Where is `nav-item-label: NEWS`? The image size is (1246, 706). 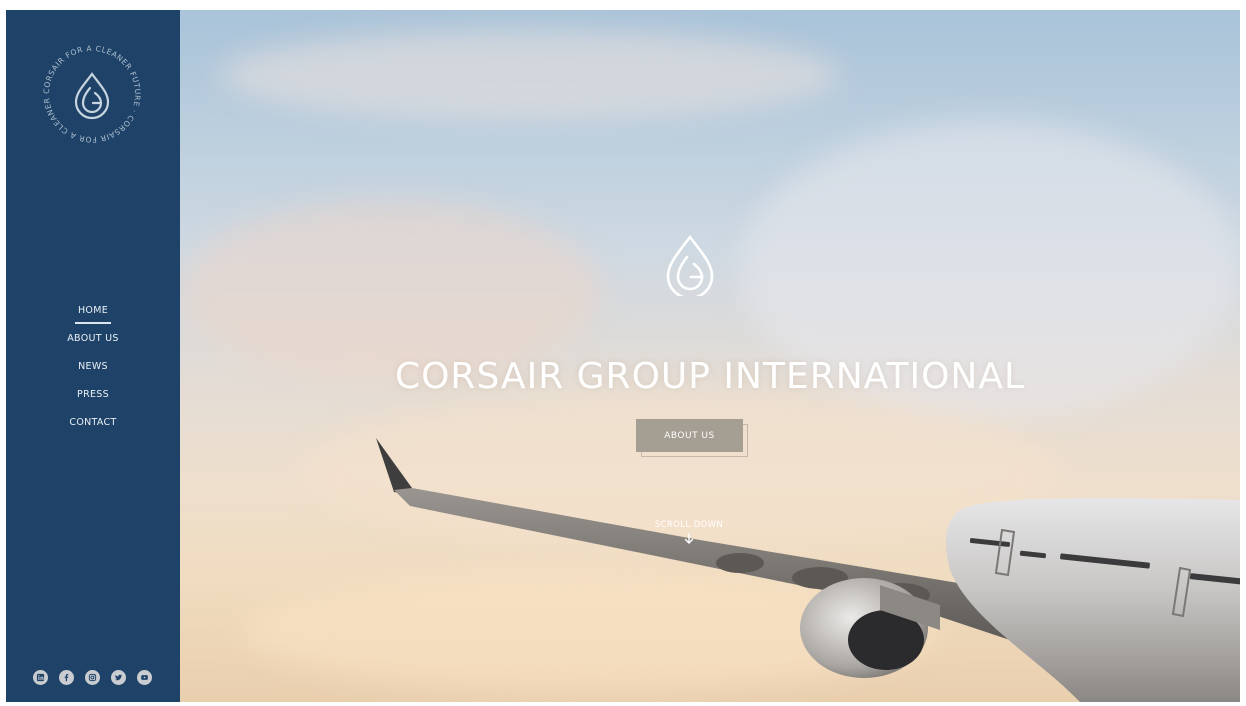 nav-item-label: NEWS is located at coordinates (93, 366).